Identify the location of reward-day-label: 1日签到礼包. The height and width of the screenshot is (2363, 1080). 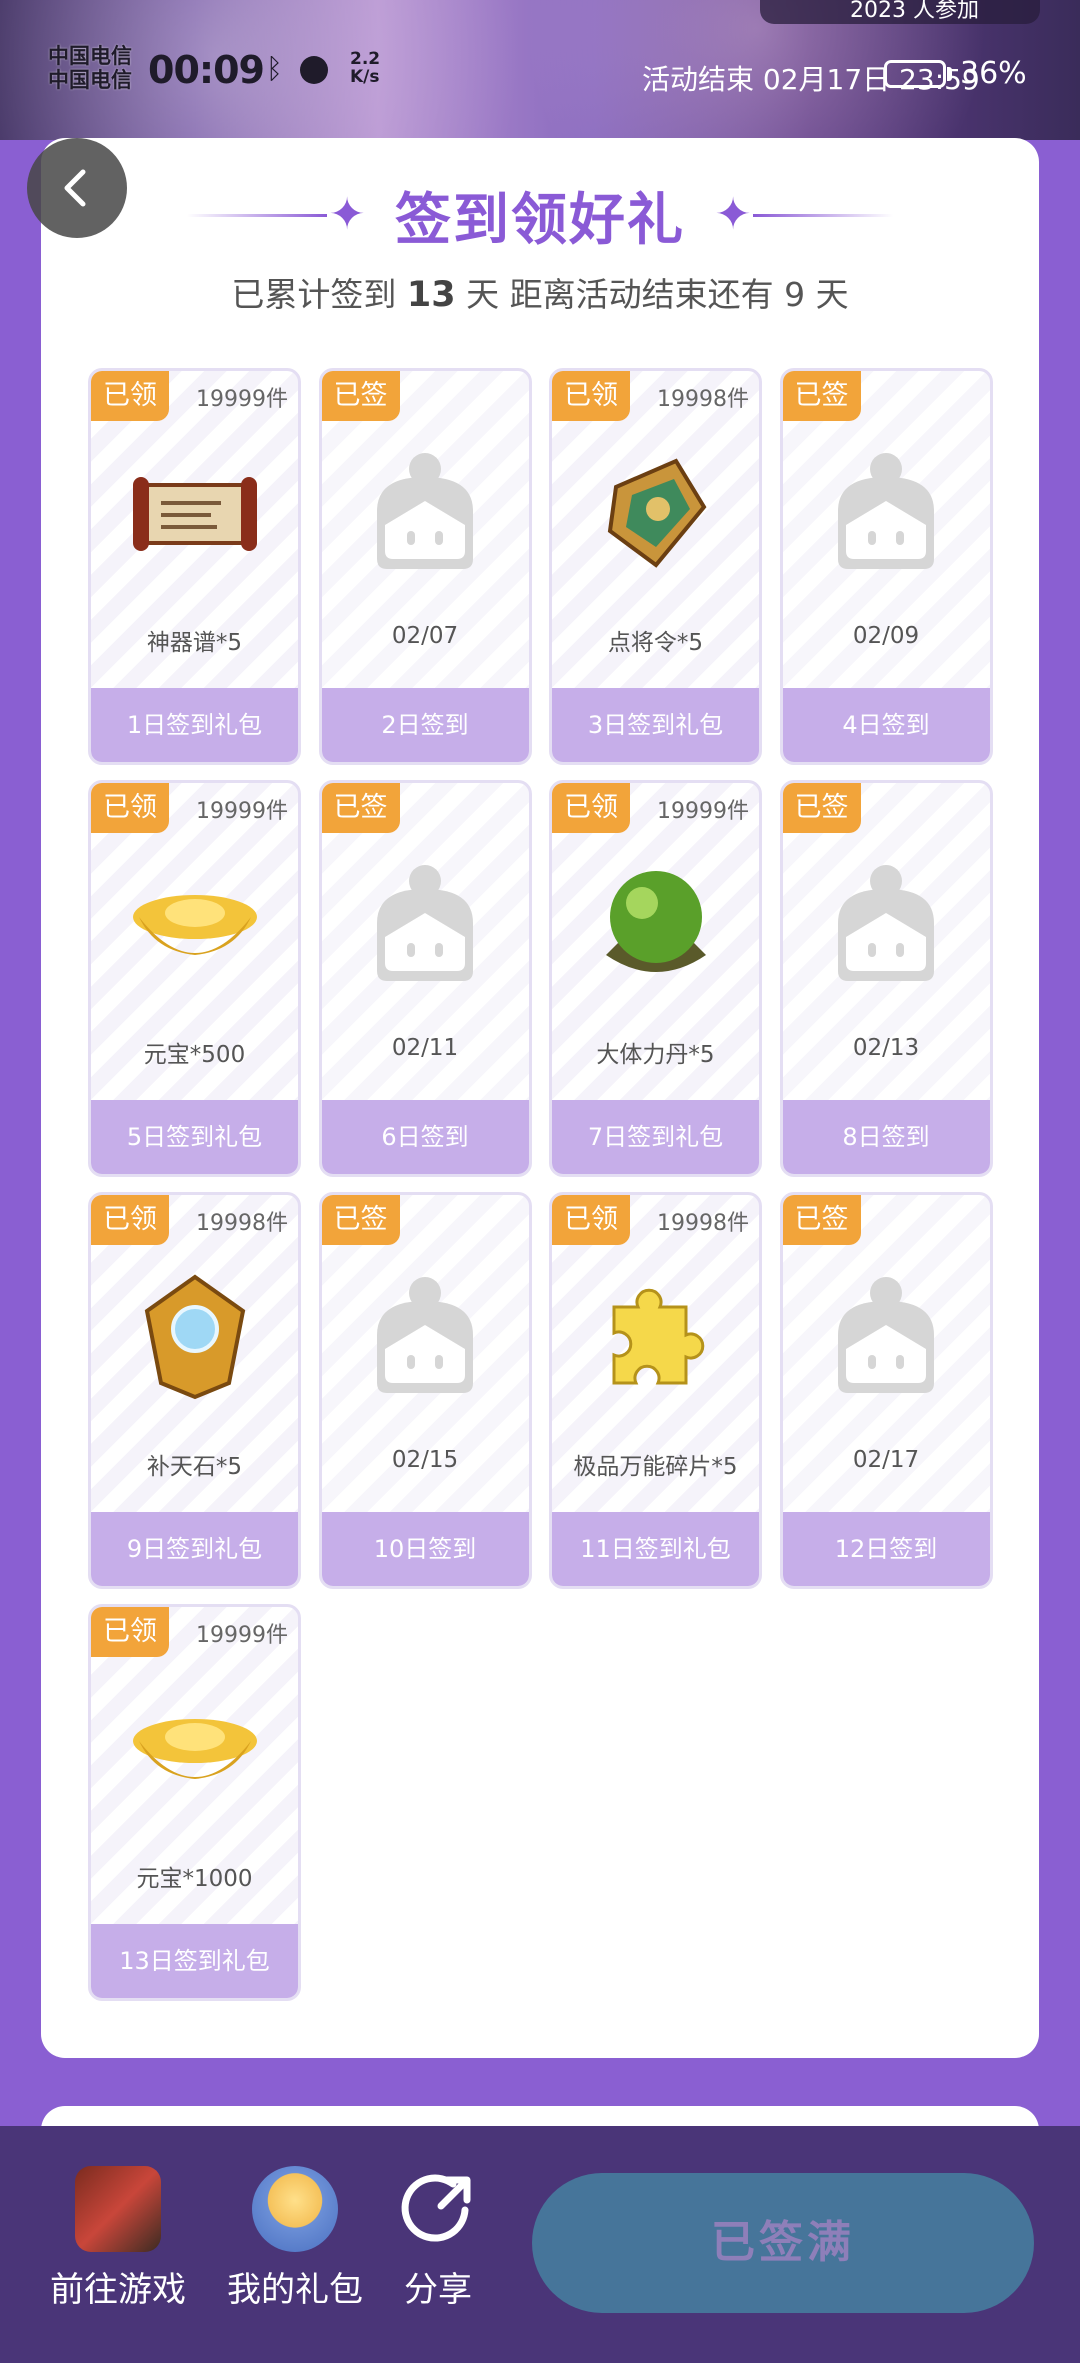
(194, 725).